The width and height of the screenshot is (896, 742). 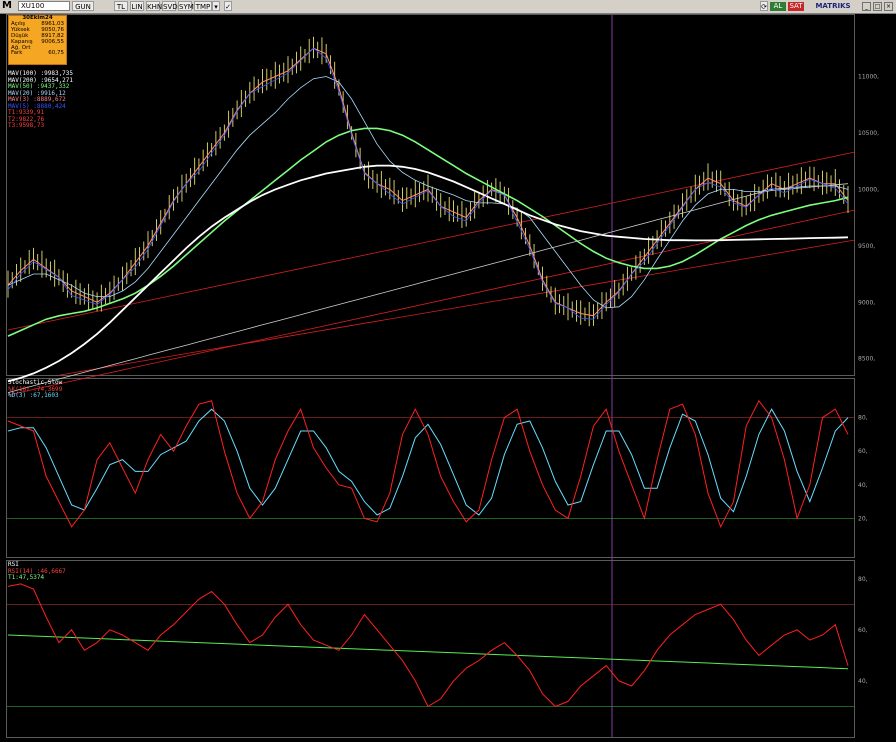 What do you see at coordinates (37, 571) in the screenshot?
I see `rsi-legend: RSI RSI(14) :46,6667 T1:47,5374` at bounding box center [37, 571].